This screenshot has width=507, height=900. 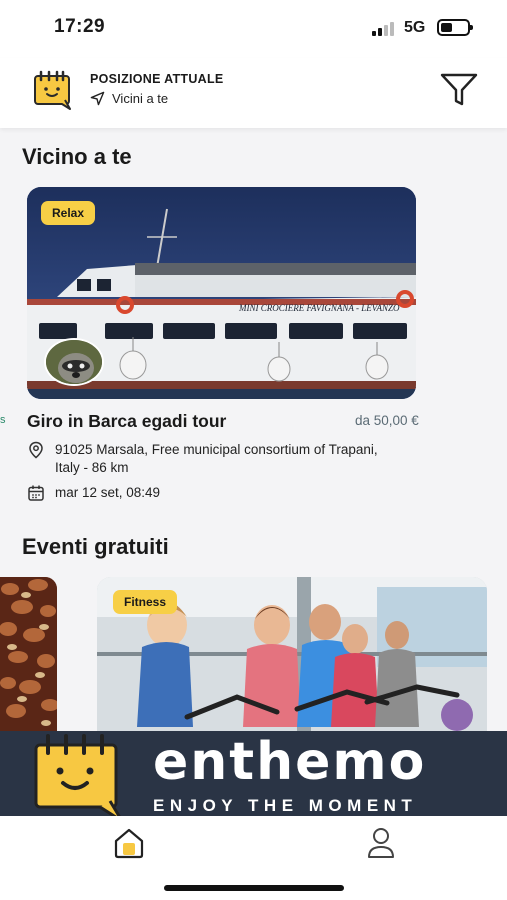 I want to click on category-tag-fitness: Fitness, so click(x=145, y=602).